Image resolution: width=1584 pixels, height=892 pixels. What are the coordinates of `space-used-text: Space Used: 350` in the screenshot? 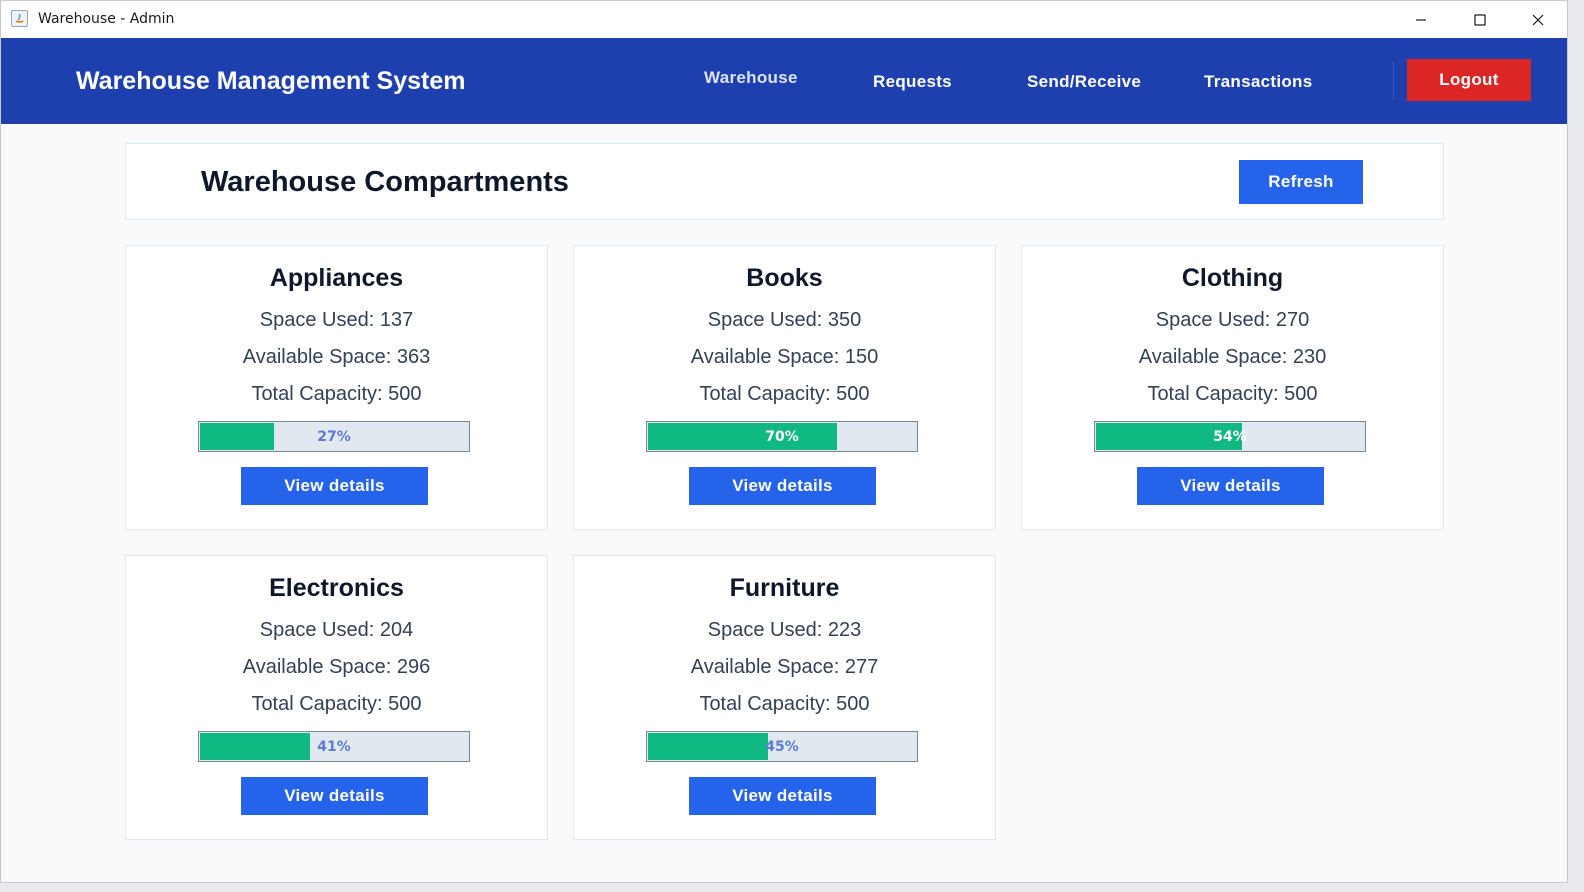 It's located at (784, 320).